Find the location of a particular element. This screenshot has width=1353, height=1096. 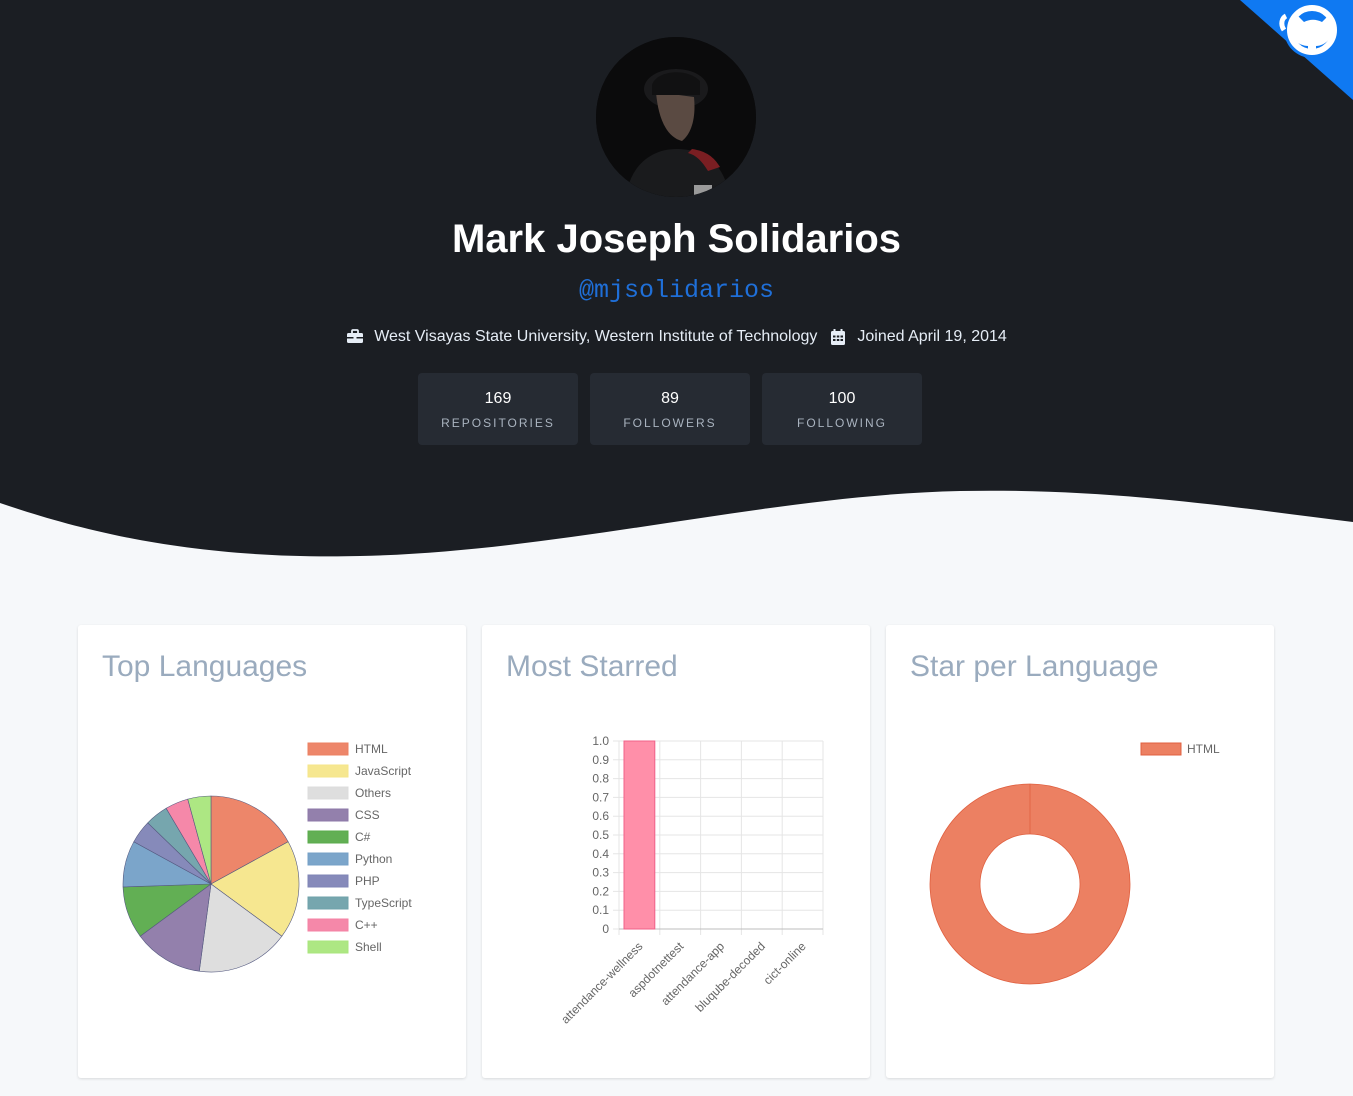

calendar-icon is located at coordinates (838, 337).